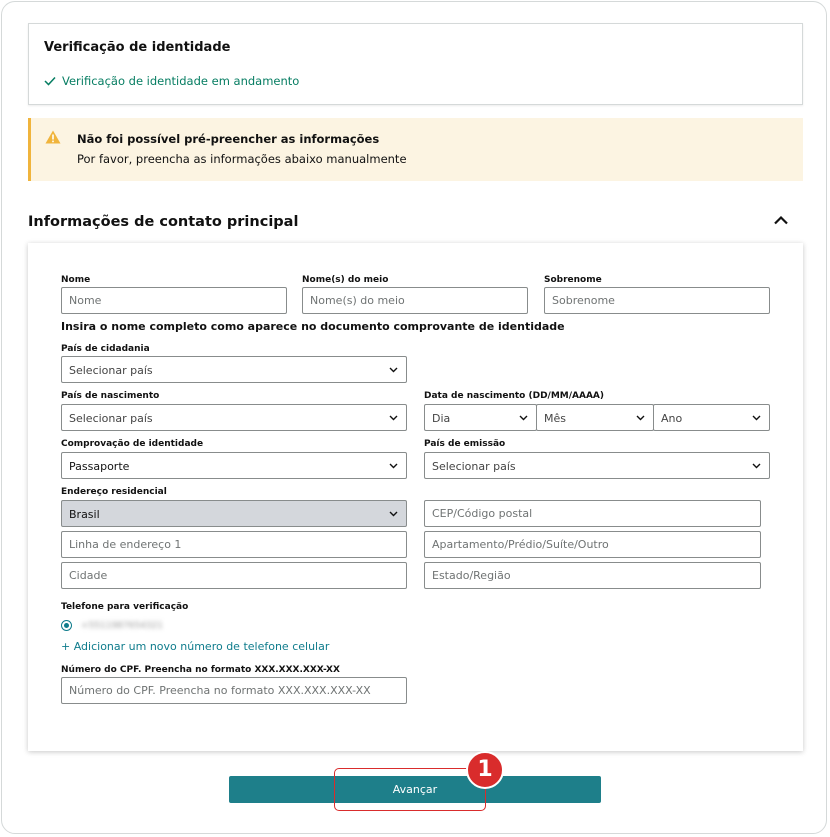 Image resolution: width=830 pixels, height=837 pixels. I want to click on first-name-label: Nome, so click(76, 280).